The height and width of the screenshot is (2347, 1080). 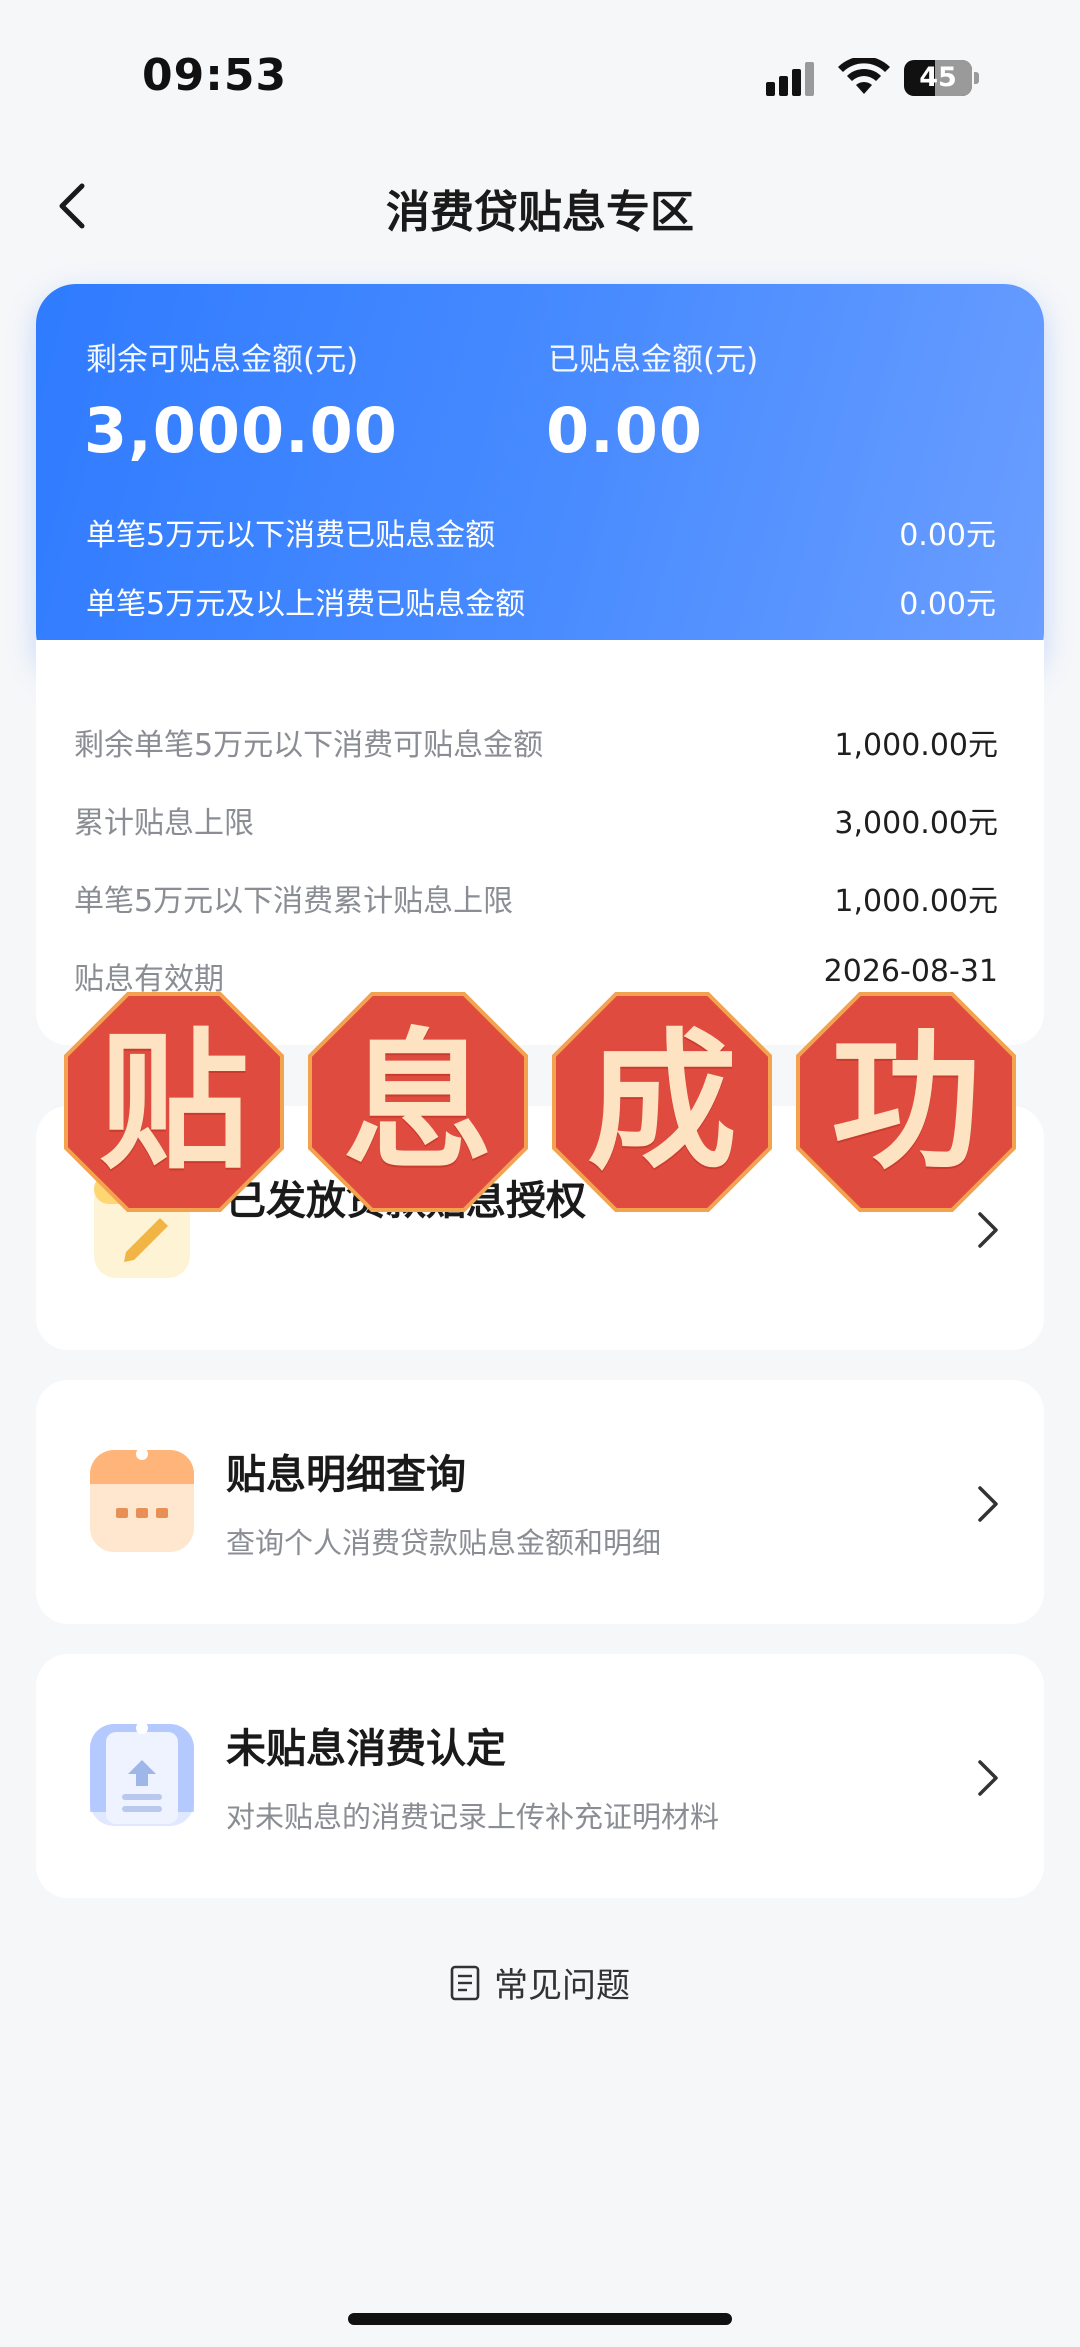 What do you see at coordinates (562, 1986) in the screenshot?
I see `faq-label: 常见问题` at bounding box center [562, 1986].